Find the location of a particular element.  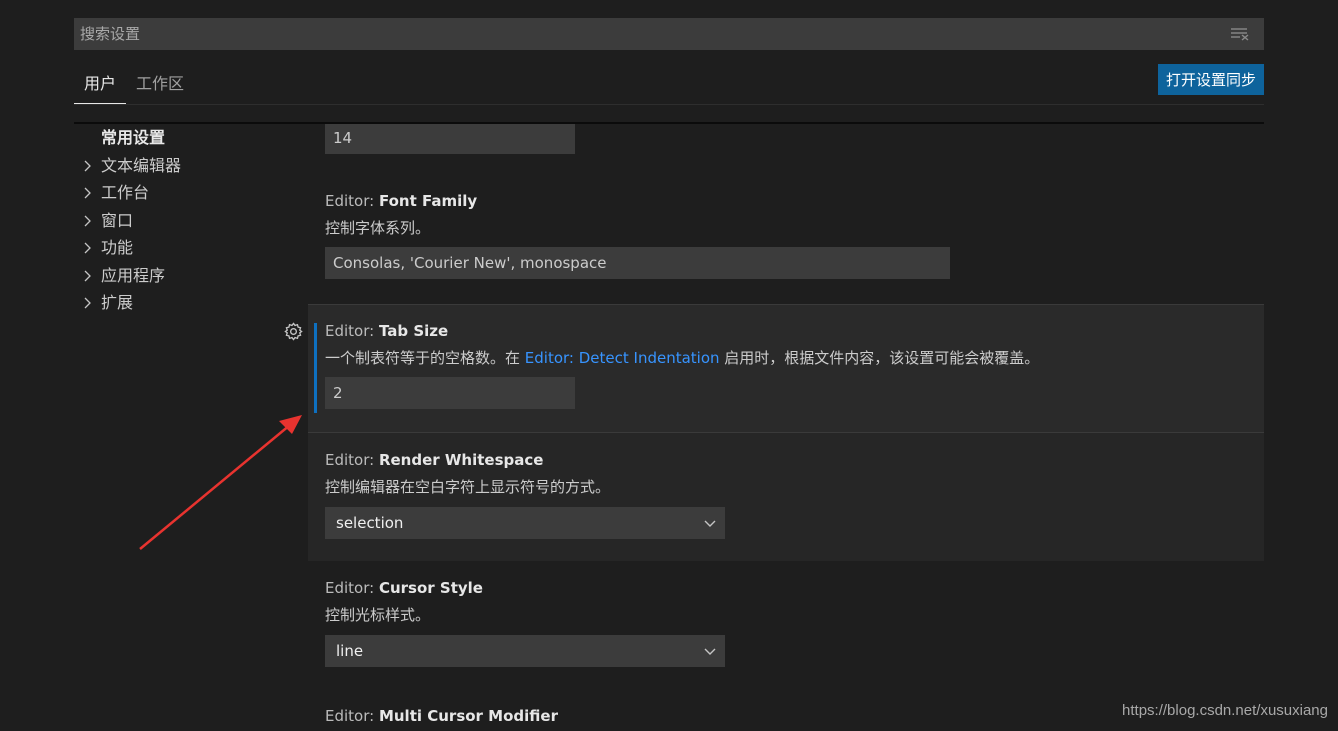

setting-title: Editor: Cursor Style is located at coordinates (404, 588).